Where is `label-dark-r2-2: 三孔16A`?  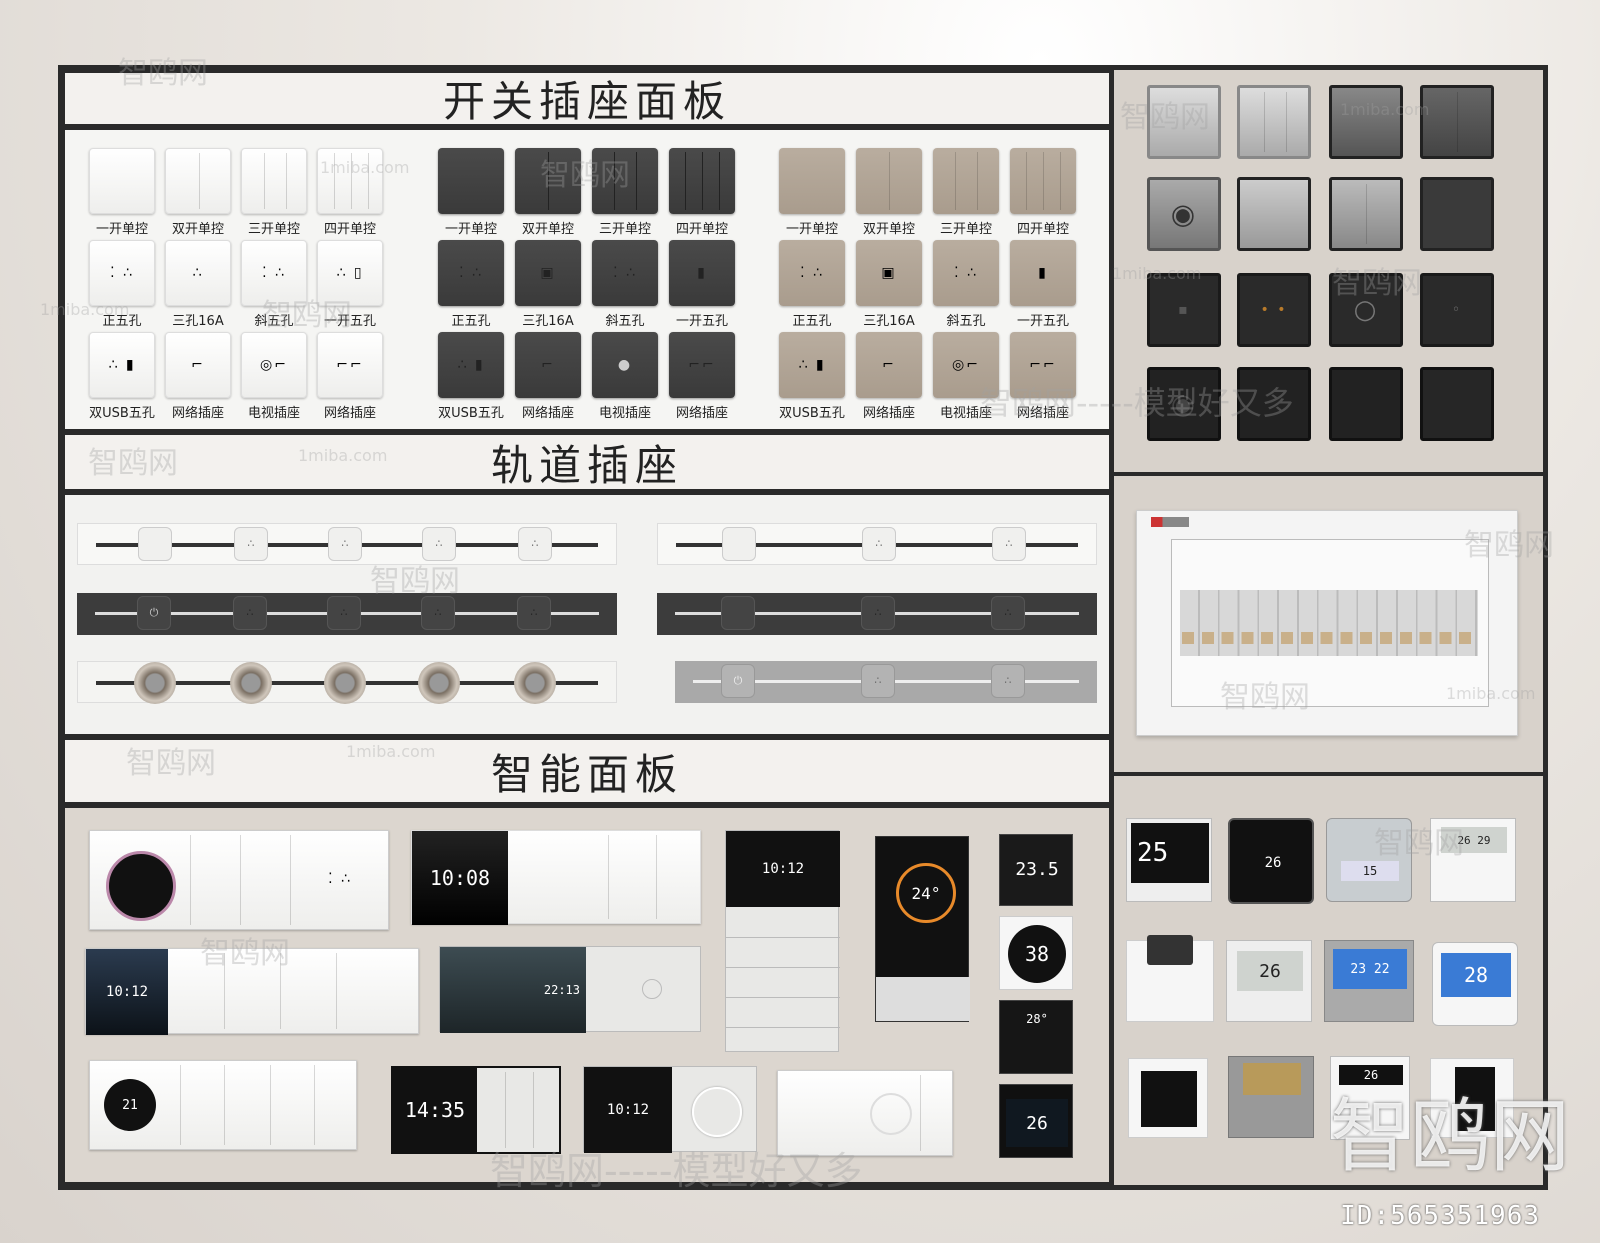 label-dark-r2-2: 三孔16A is located at coordinates (548, 321).